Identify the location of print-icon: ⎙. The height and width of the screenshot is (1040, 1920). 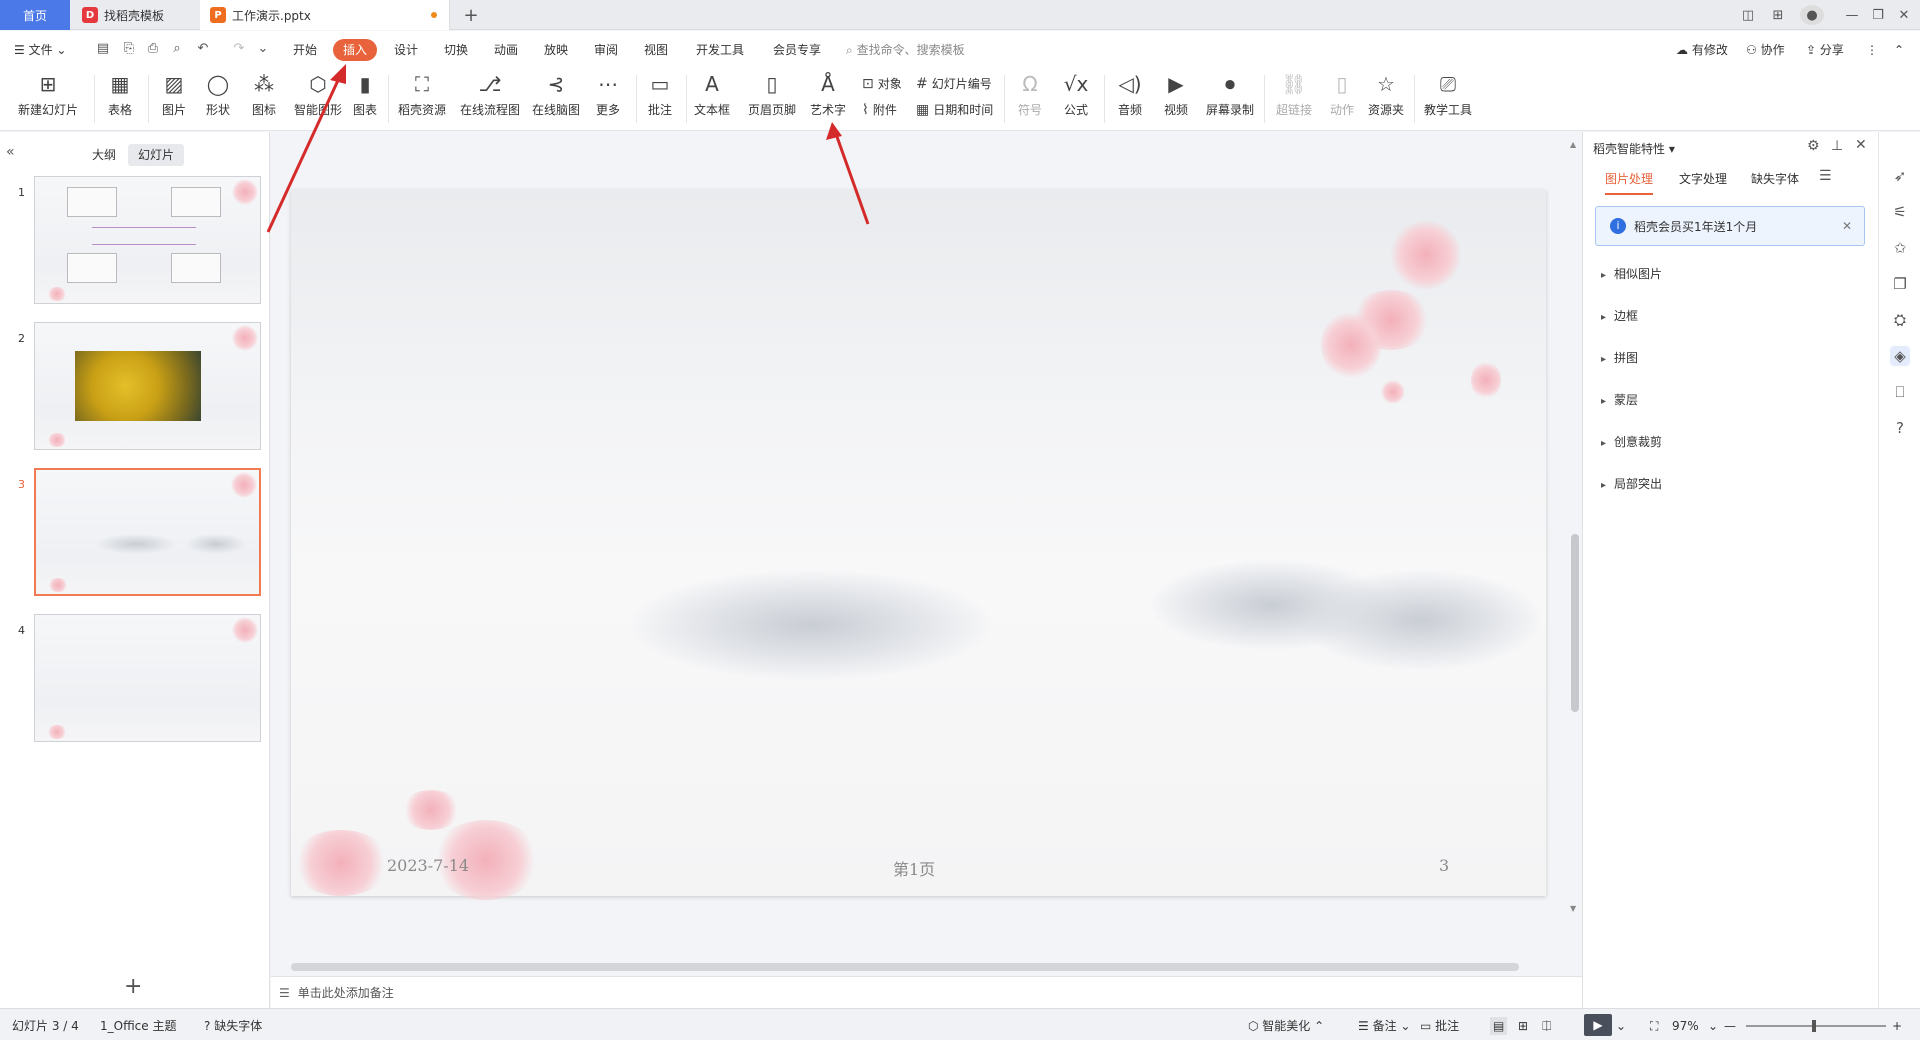
(153, 49).